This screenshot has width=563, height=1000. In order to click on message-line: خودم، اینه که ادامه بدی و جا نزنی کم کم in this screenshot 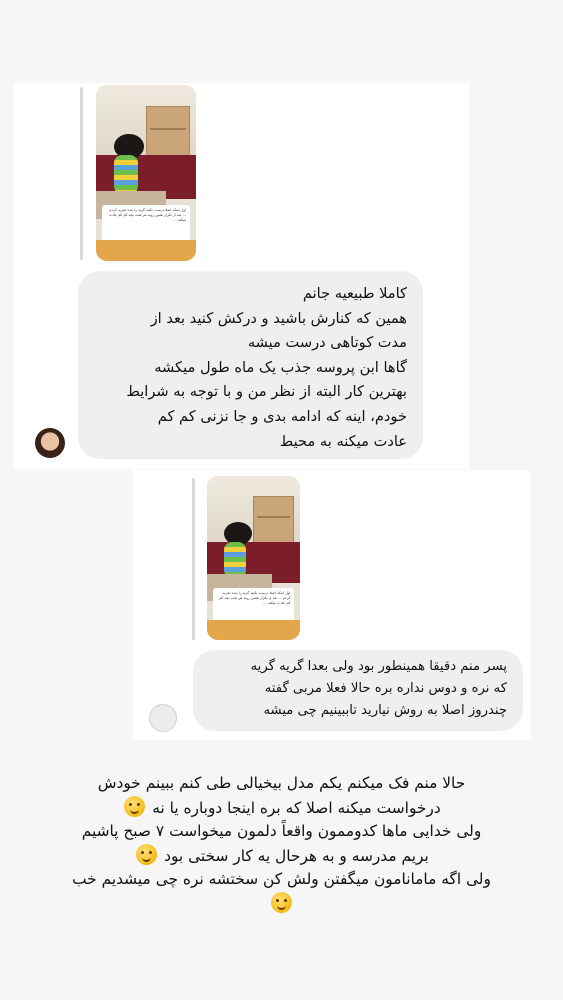, I will do `click(282, 416)`.